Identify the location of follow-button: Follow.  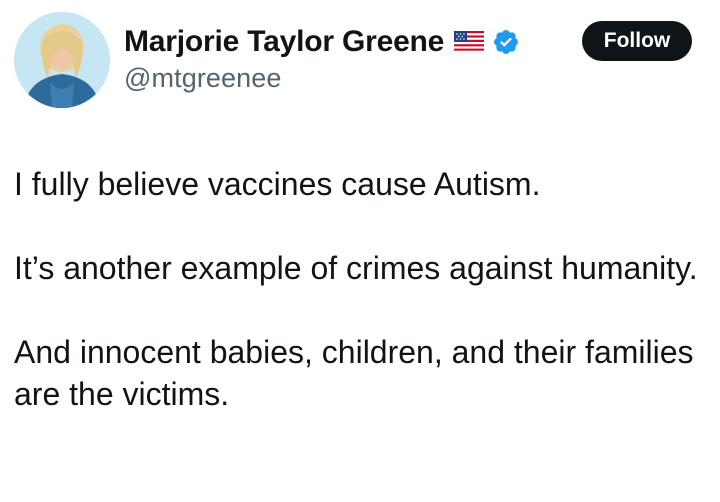
(637, 41).